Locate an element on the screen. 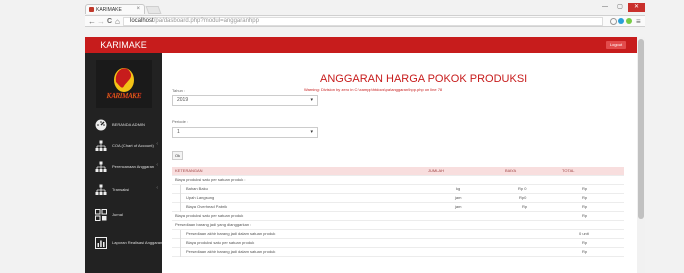 The image size is (684, 273). page-title: ANGGARAN HARGA POKOK PRODUKSI is located at coordinates (424, 79).